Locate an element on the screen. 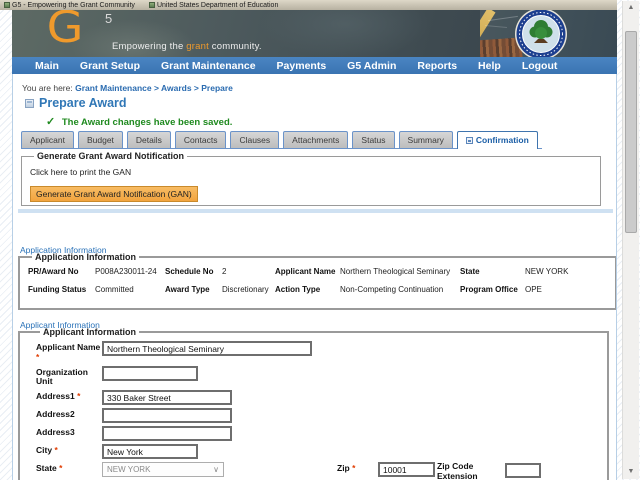 The height and width of the screenshot is (480, 640). address2-input is located at coordinates (167, 416).